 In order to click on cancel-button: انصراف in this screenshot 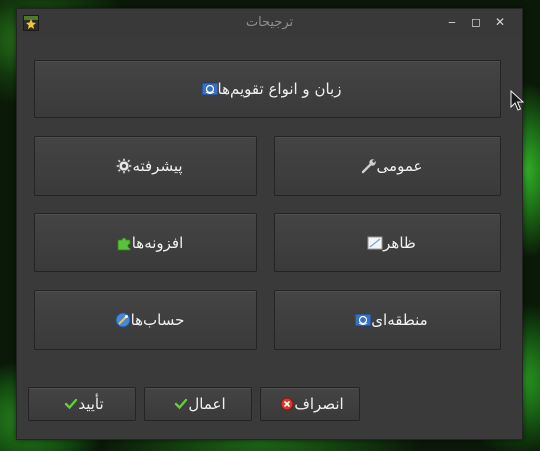, I will do `click(310, 404)`.